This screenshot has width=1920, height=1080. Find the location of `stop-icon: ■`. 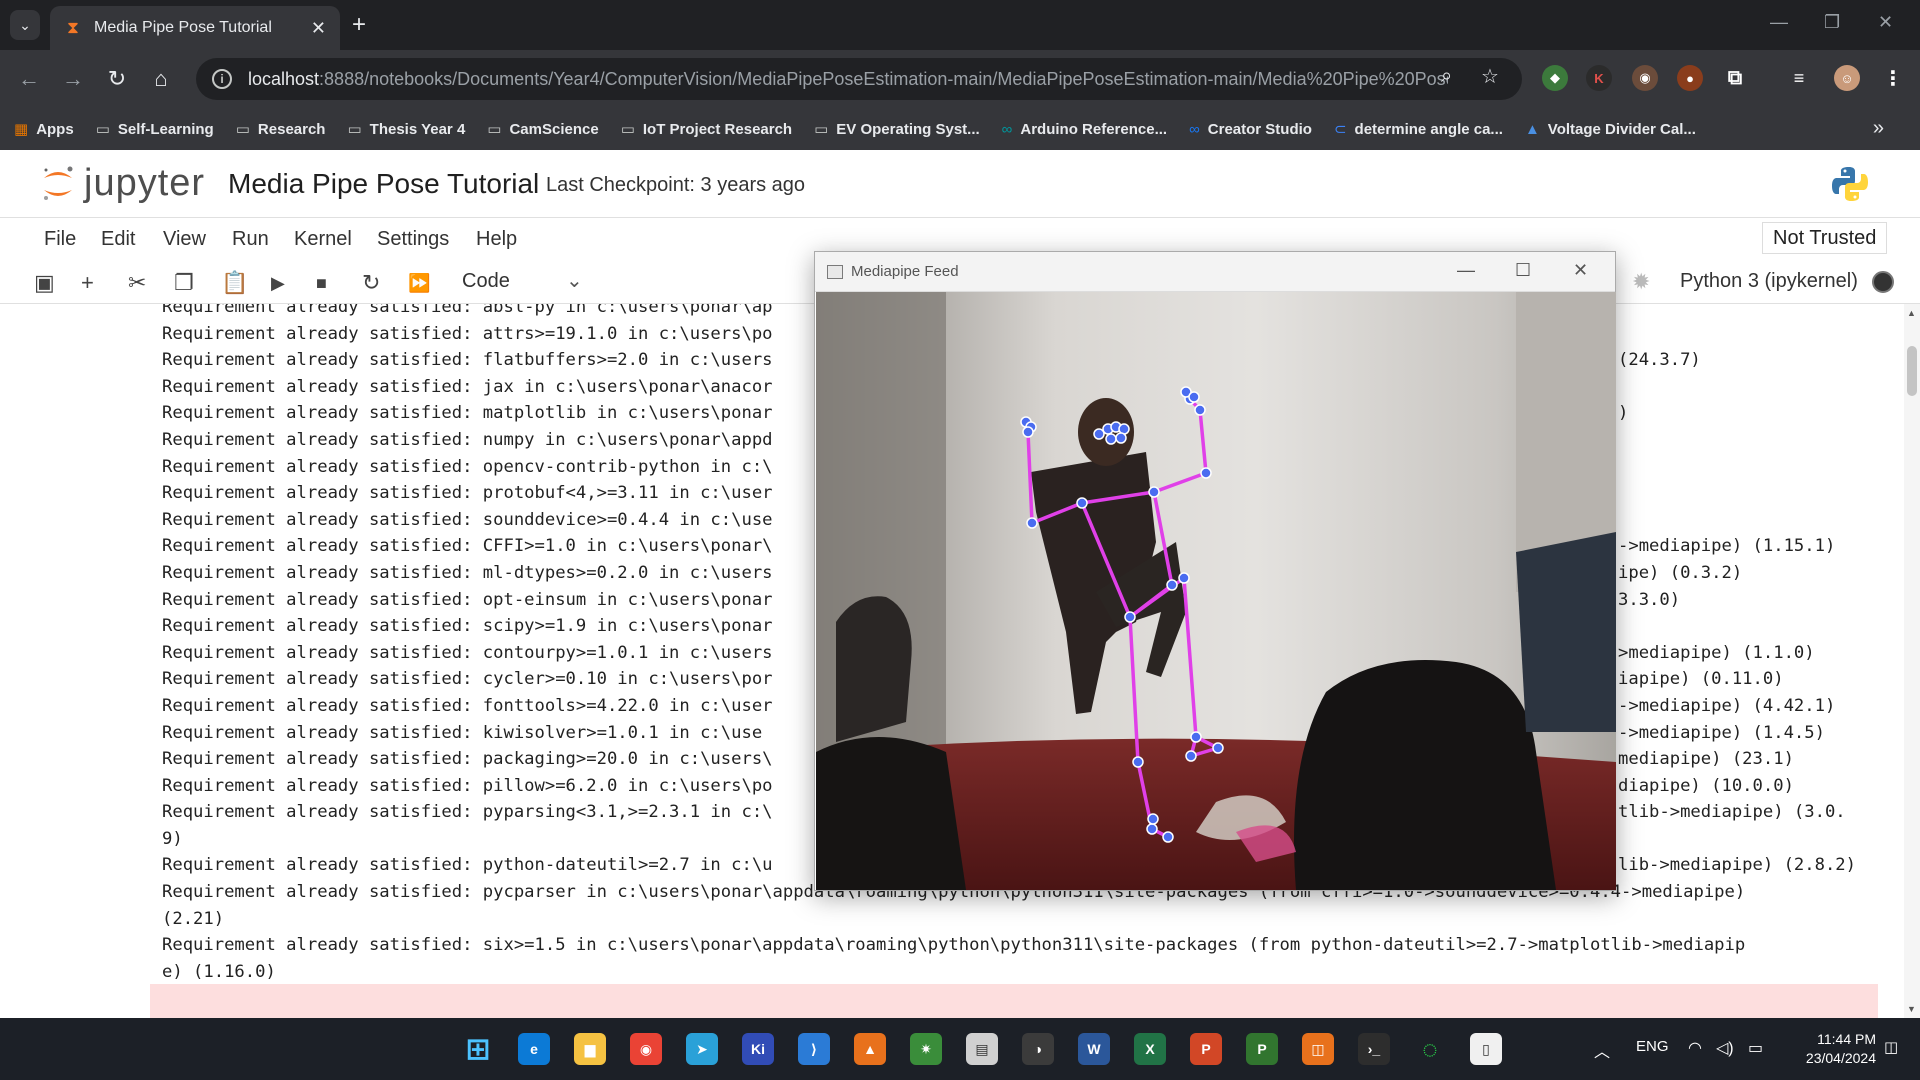

stop-icon: ■ is located at coordinates (321, 283).